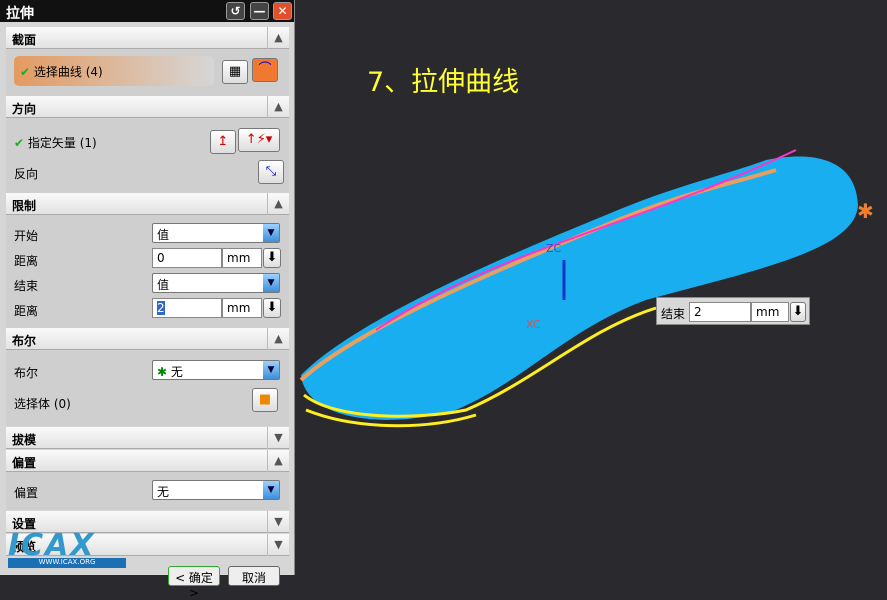  What do you see at coordinates (216, 370) in the screenshot?
I see `boolean-select: ✱ 无 ▼` at bounding box center [216, 370].